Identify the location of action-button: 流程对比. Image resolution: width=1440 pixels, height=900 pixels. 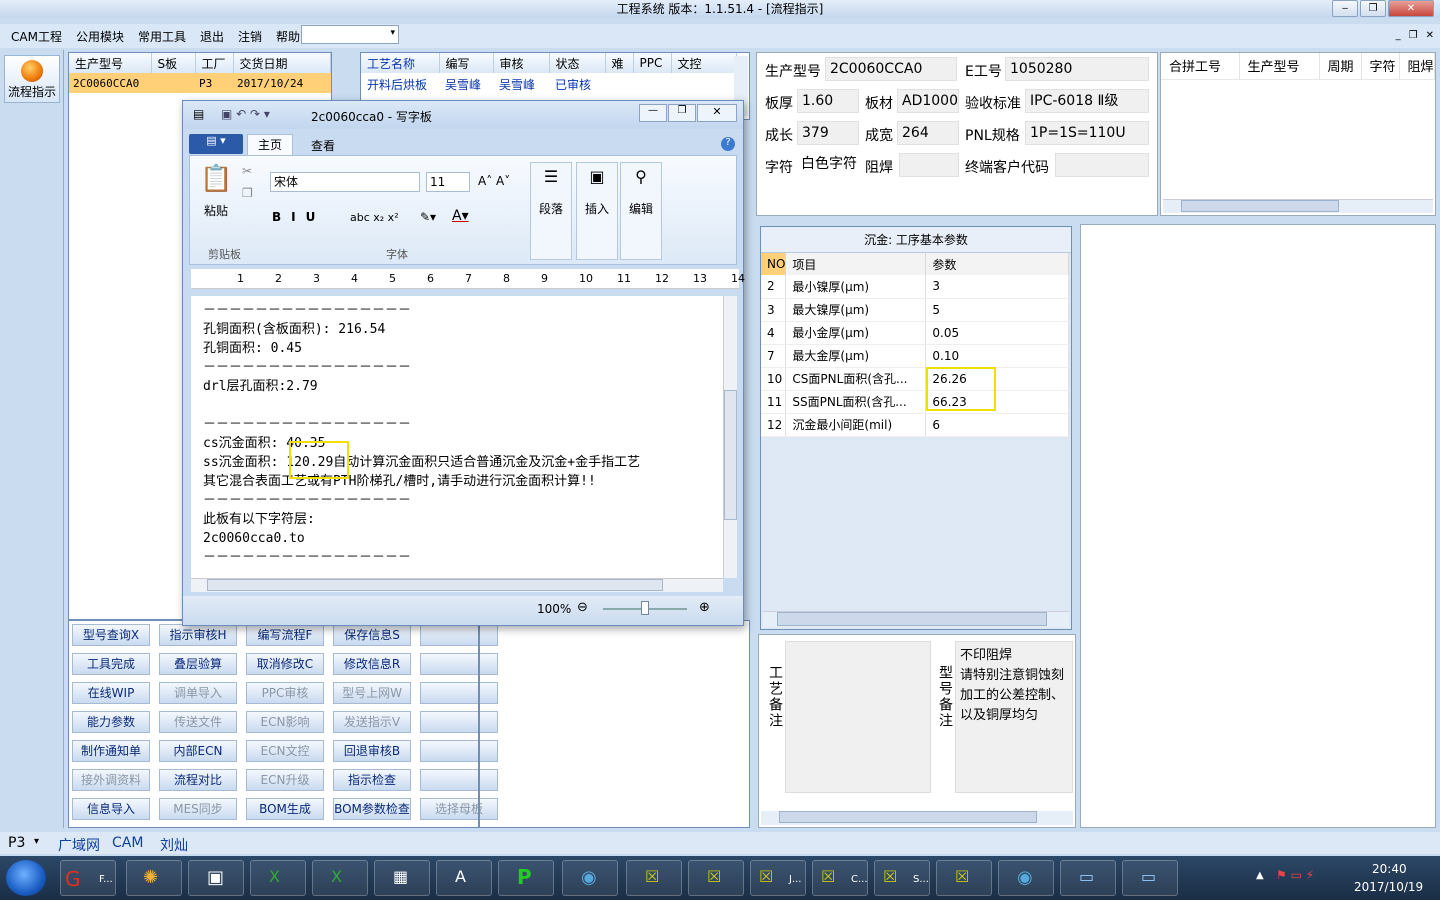
(198, 780).